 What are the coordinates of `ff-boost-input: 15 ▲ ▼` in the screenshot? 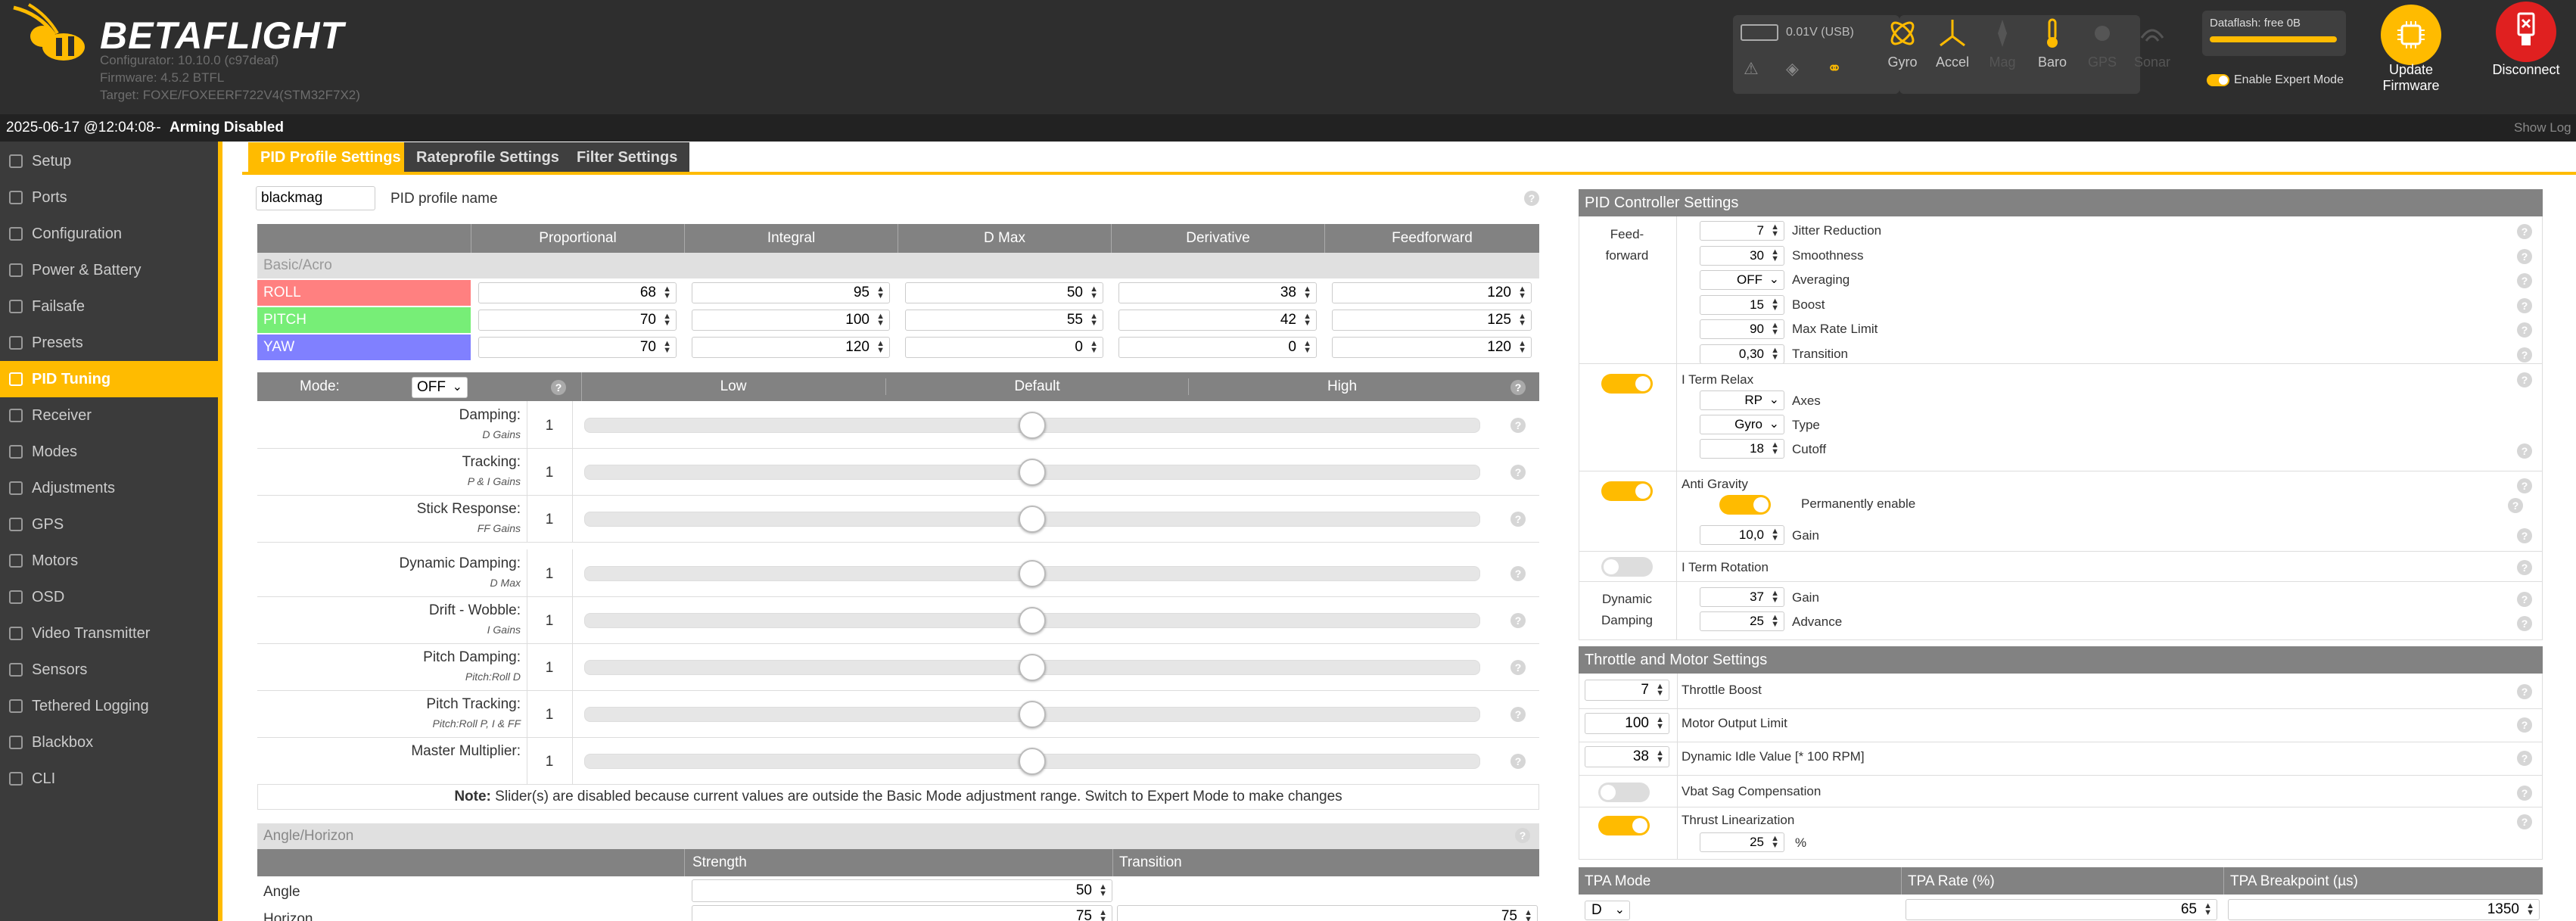 It's located at (1742, 304).